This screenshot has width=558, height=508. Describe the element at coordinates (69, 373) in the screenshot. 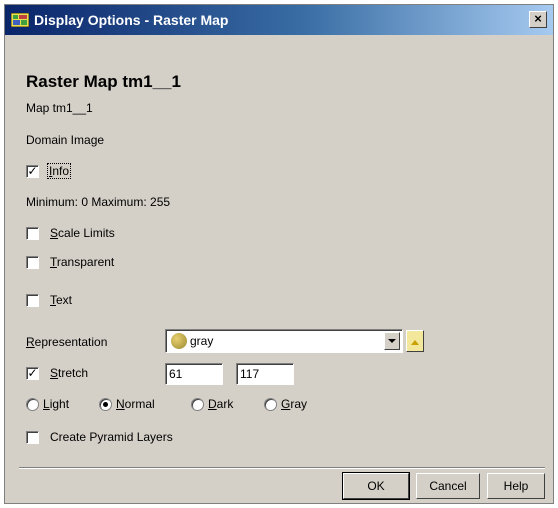

I see `stretch-label: Stretch` at that location.